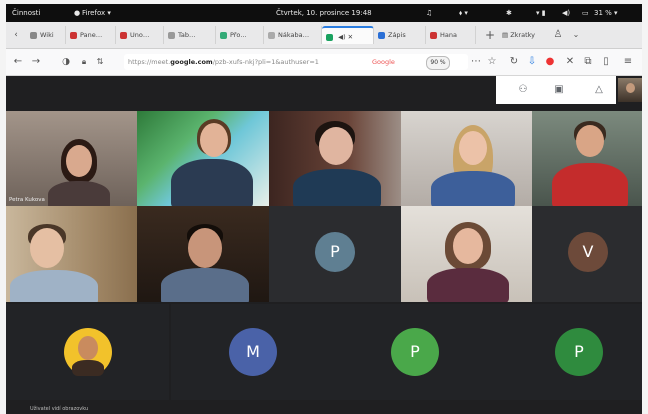  I want to click on clock: Čtvrtek, 10. prosince 19:48, so click(324, 13).